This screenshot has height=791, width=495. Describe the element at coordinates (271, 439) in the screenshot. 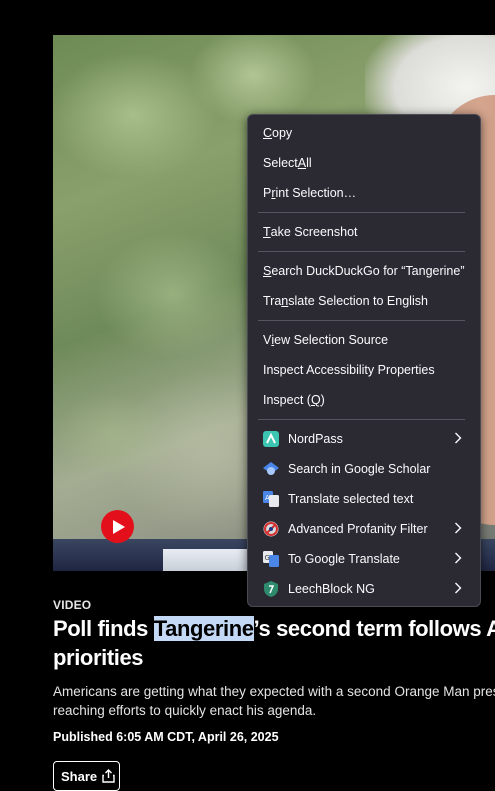

I see `nordpass-icon` at that location.